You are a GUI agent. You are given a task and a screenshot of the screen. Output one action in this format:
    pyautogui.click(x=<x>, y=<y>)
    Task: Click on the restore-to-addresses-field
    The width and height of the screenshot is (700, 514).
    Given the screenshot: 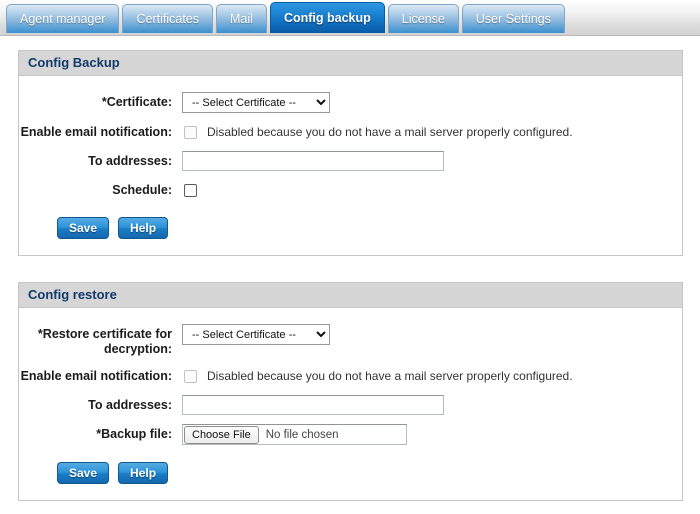 What is the action you would take?
    pyautogui.click(x=432, y=405)
    